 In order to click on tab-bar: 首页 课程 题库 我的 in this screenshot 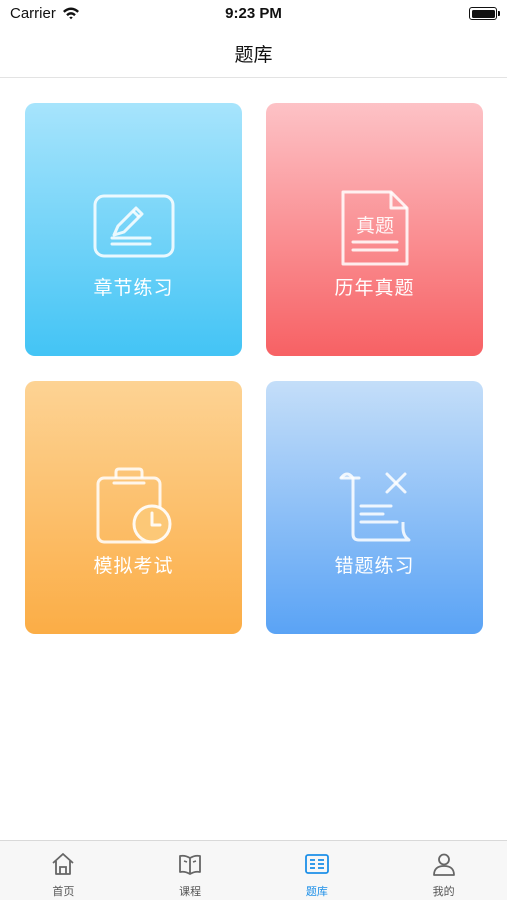, I will do `click(253, 870)`.